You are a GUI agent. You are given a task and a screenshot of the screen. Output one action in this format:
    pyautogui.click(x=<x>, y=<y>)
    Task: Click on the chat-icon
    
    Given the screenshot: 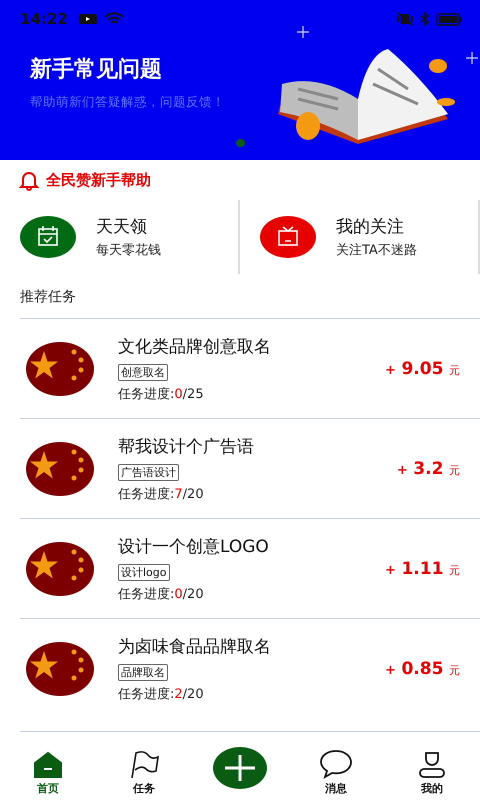 What is the action you would take?
    pyautogui.click(x=336, y=764)
    